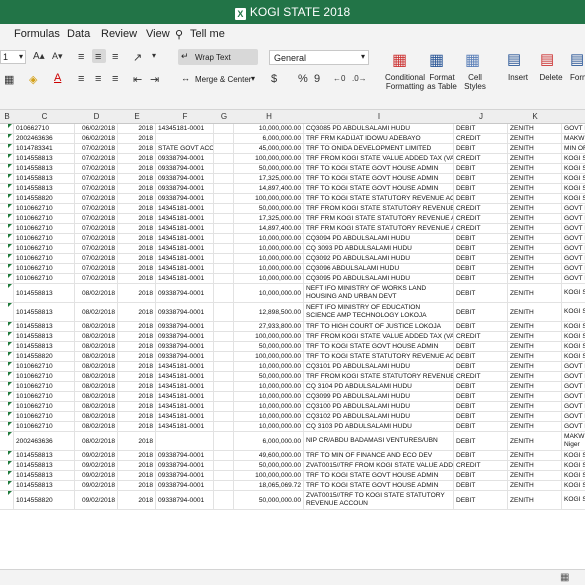 Image resolution: width=585 pixels, height=585 pixels. I want to click on cell-i: TRF FROM KOGI STATE STATUTORY REVENUE AC, so click(379, 376).